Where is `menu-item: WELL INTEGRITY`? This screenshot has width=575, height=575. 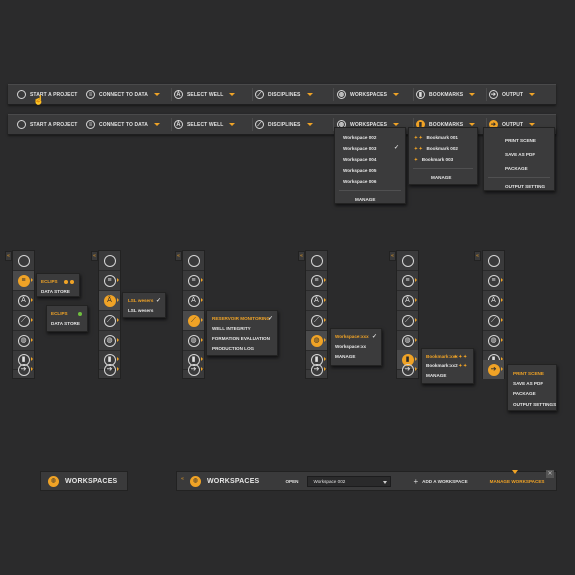
menu-item: WELL INTEGRITY is located at coordinates (242, 329).